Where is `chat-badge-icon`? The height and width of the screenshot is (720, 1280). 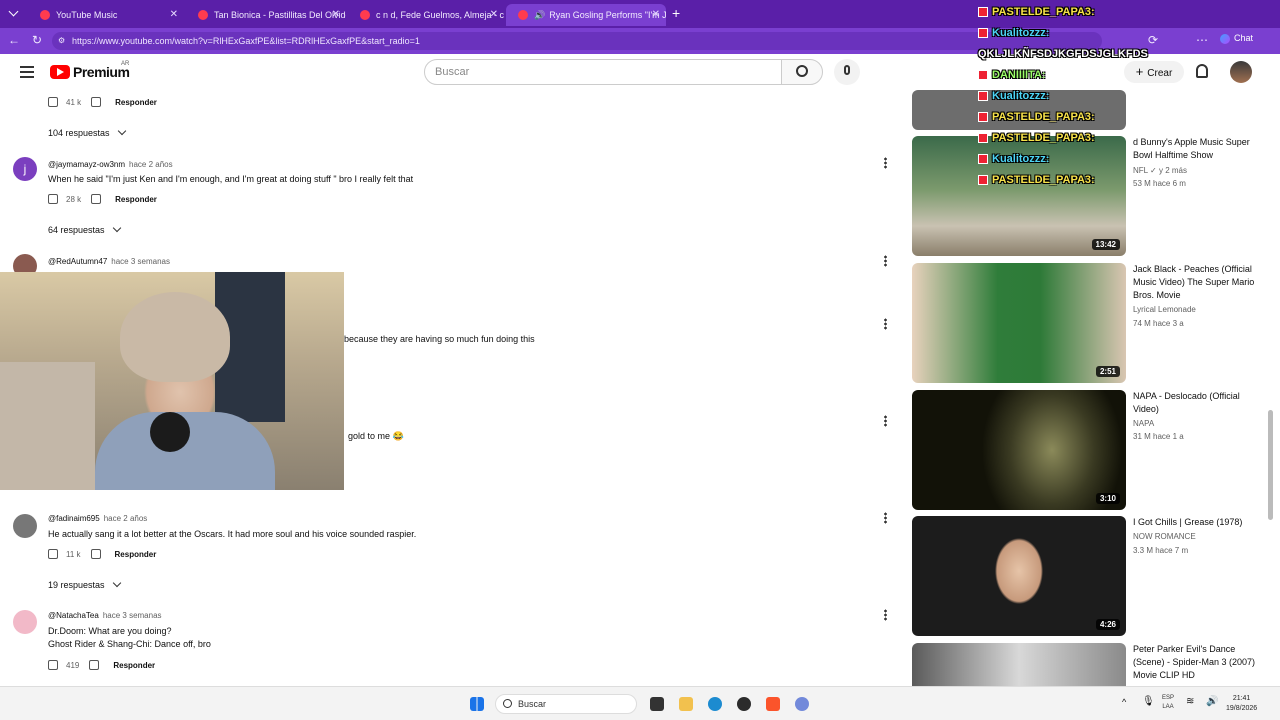 chat-badge-icon is located at coordinates (983, 96).